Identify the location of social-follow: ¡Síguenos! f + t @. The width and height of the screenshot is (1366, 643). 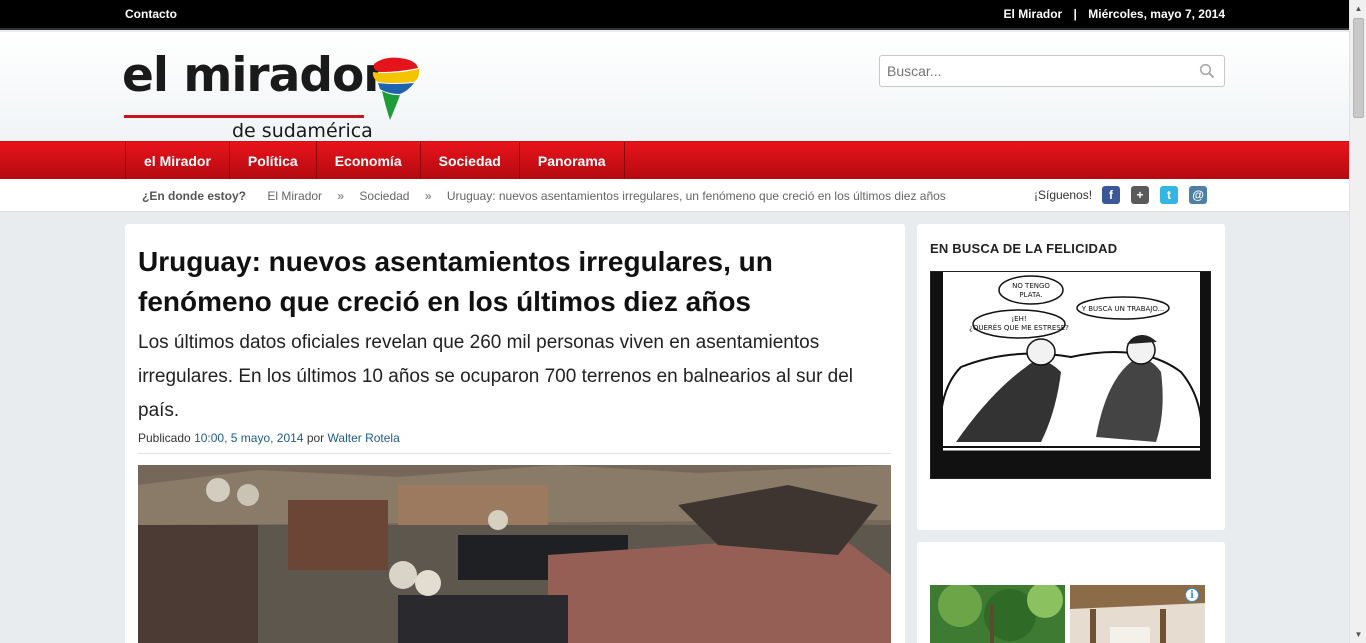
(1126, 195).